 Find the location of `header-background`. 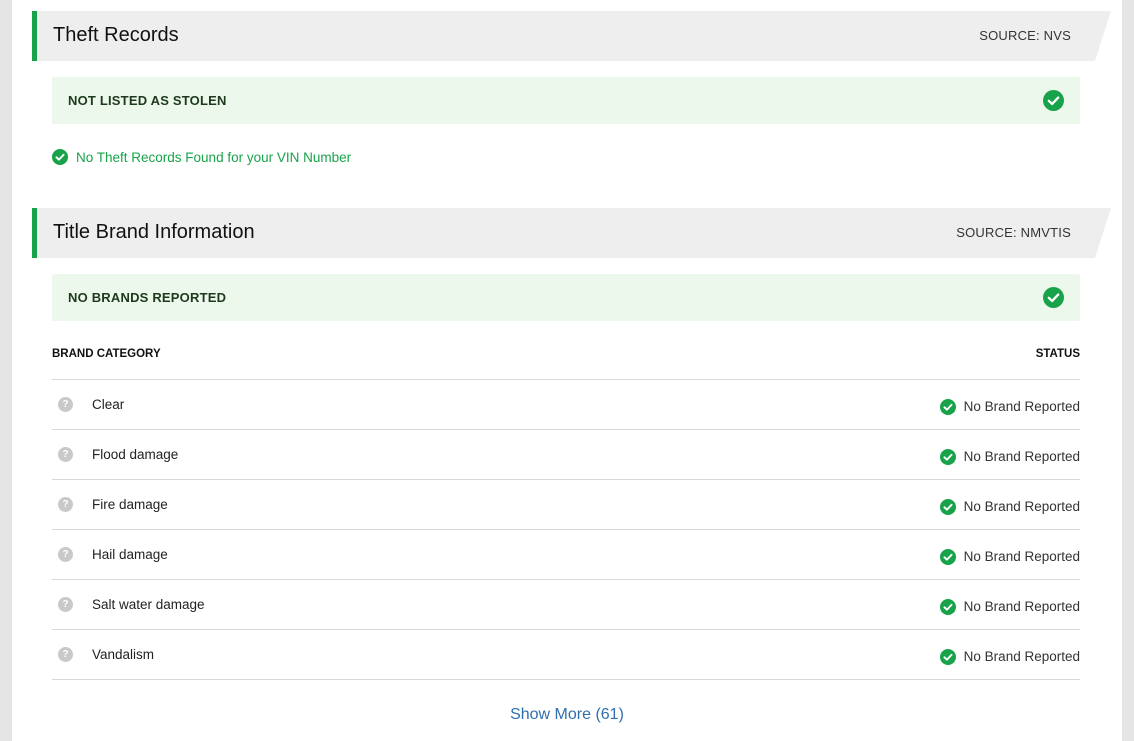

header-background is located at coordinates (571, 36).